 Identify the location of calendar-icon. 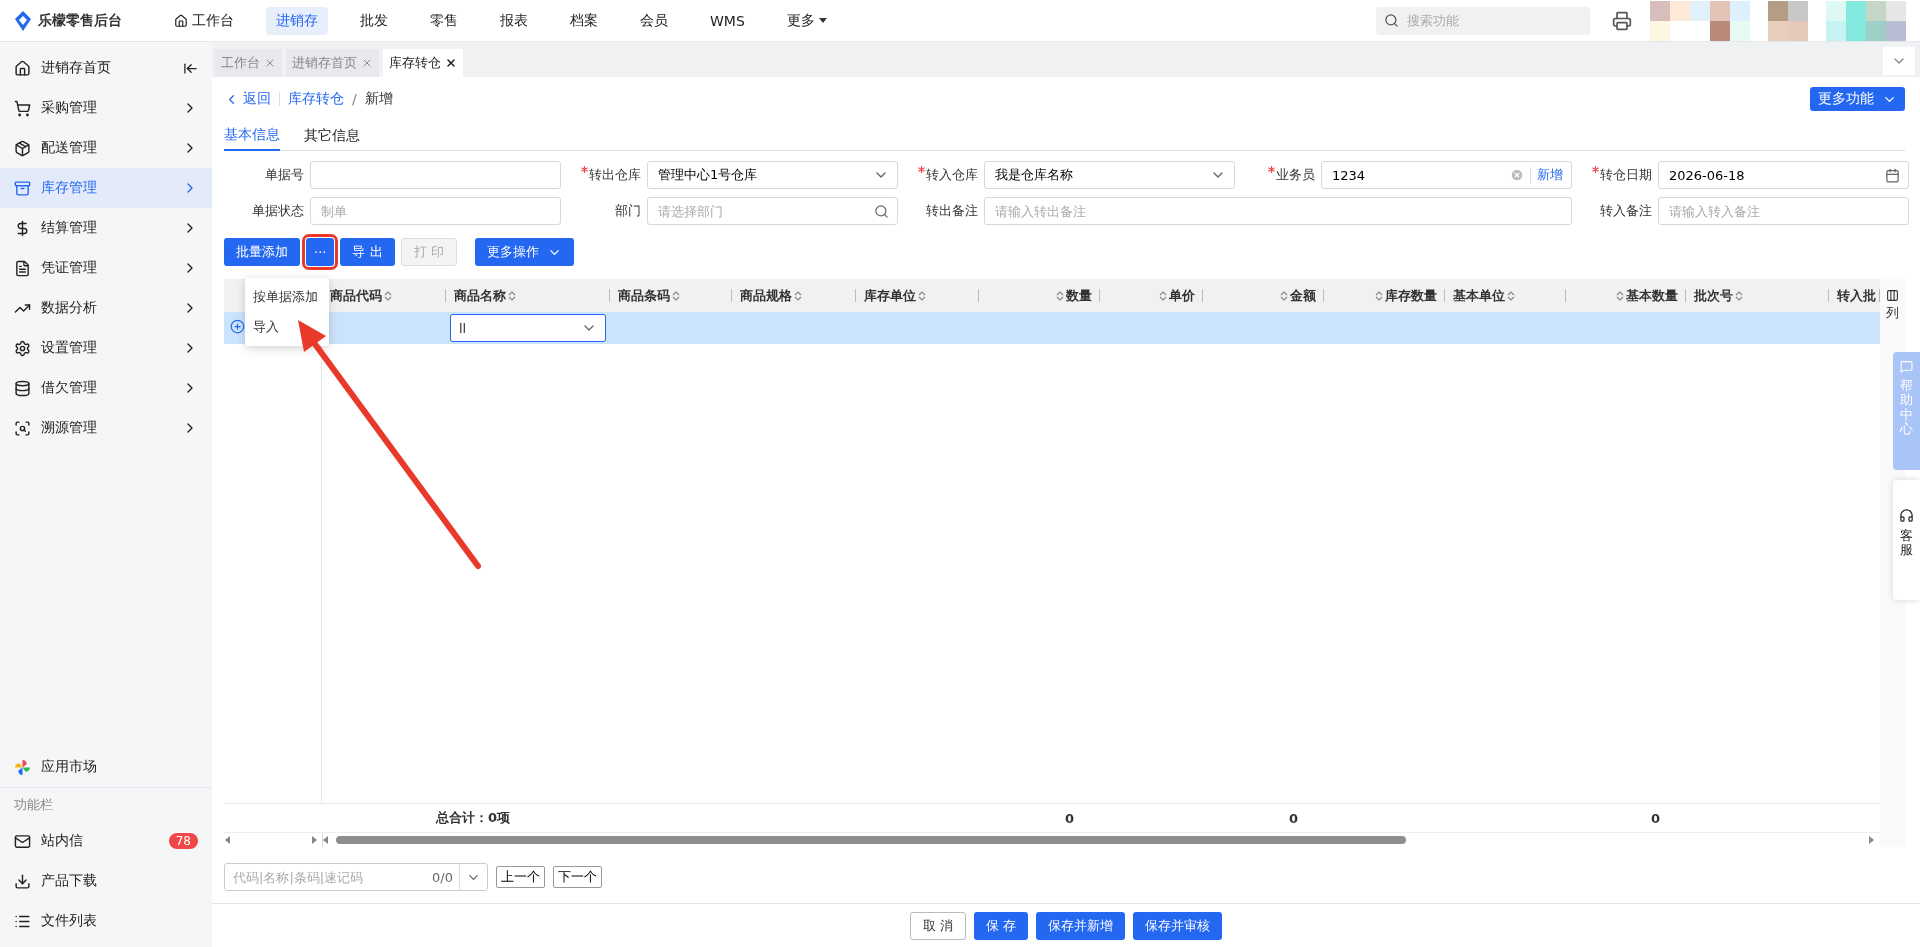
(1892, 175).